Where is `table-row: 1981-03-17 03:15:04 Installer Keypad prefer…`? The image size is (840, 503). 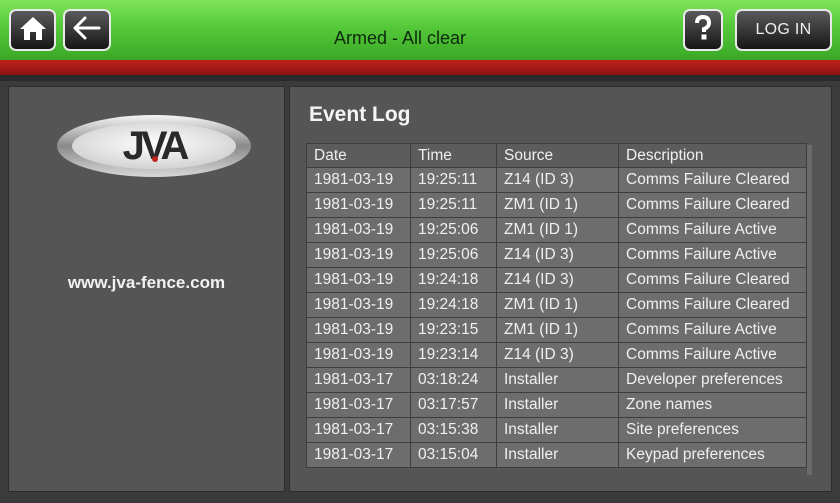
table-row: 1981-03-17 03:15:04 Installer Keypad prefer… is located at coordinates (556, 455).